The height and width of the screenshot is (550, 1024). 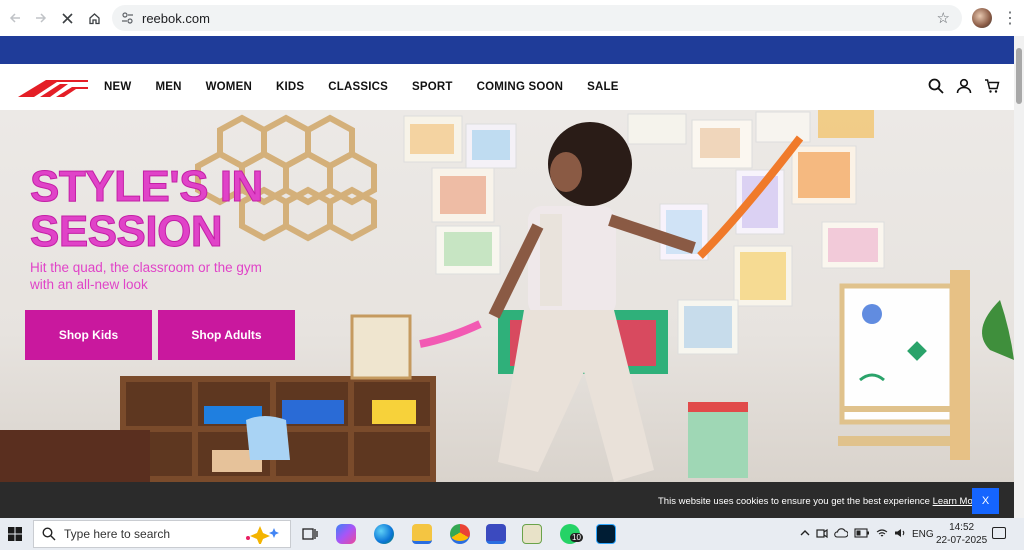 What do you see at coordinates (982, 18) in the screenshot?
I see `profile-avatar` at bounding box center [982, 18].